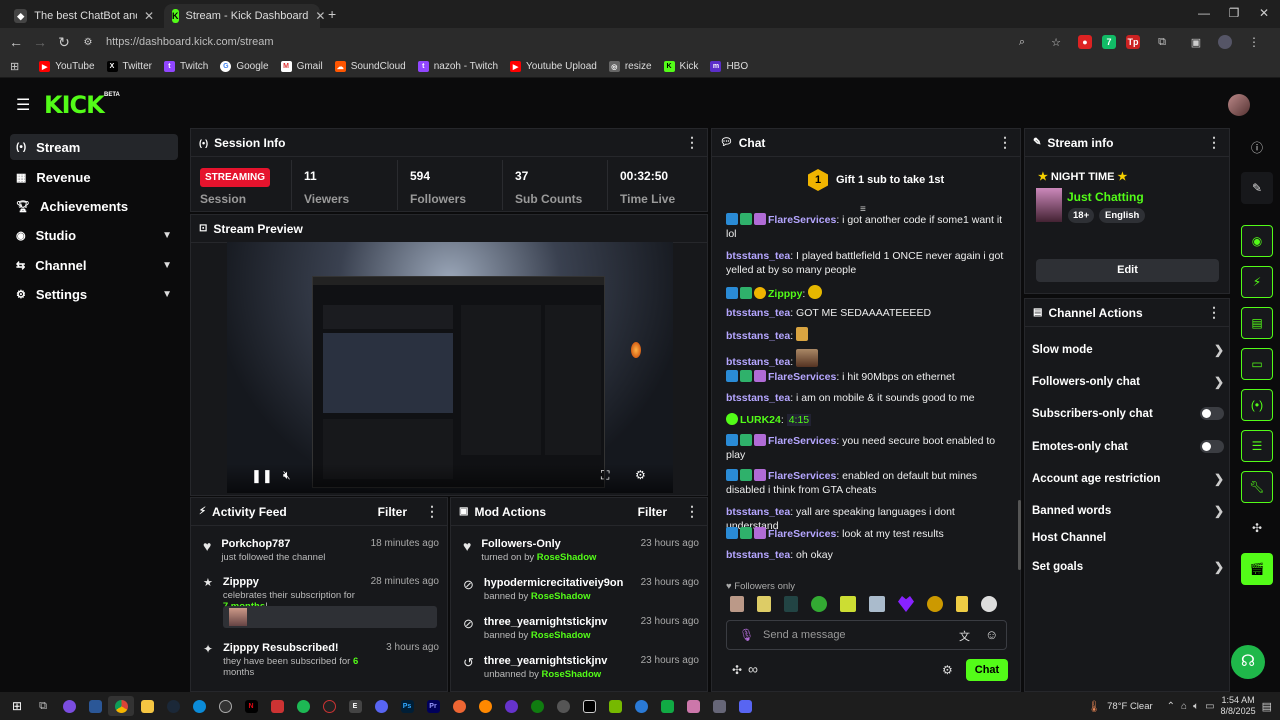 The width and height of the screenshot is (1280, 720). What do you see at coordinates (1196, 42) in the screenshot?
I see `sidepanel-icon: ▣` at bounding box center [1196, 42].